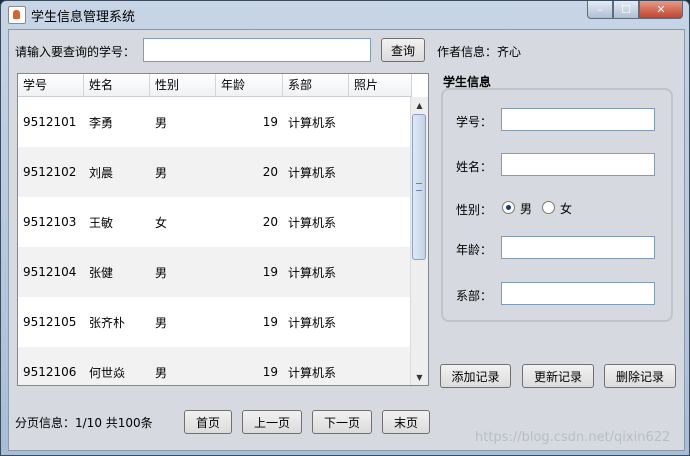  I want to click on search-label: 请输入要查询的学号：, so click(75, 52).